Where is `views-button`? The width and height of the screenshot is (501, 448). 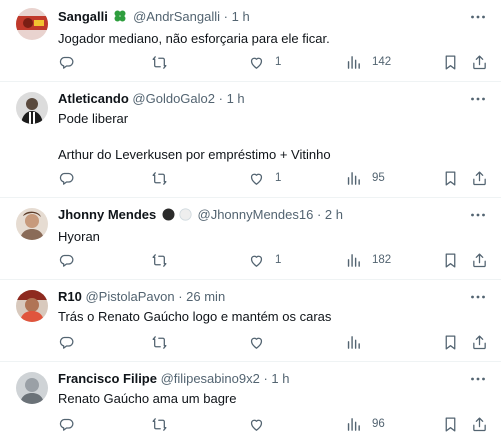
views-button is located at coordinates (358, 342).